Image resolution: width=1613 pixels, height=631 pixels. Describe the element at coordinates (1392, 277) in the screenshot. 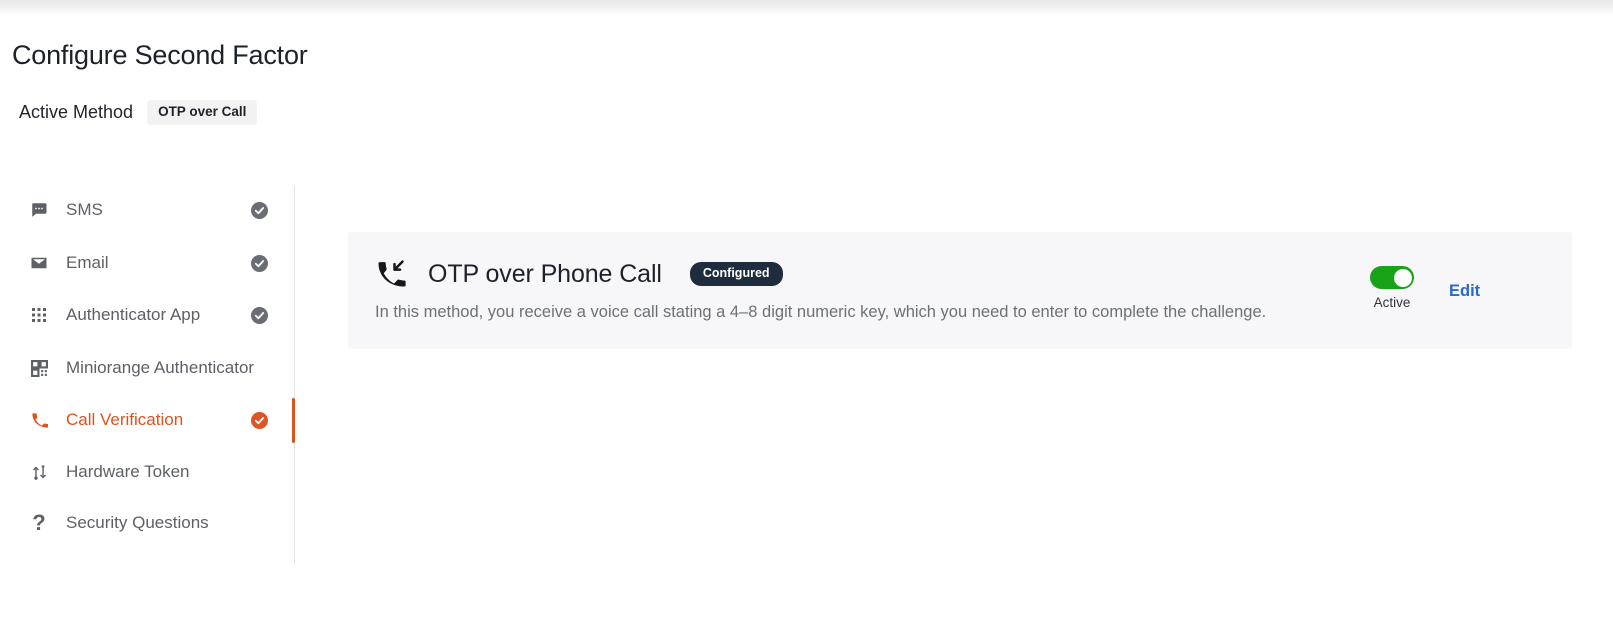

I see `active-toggle` at that location.